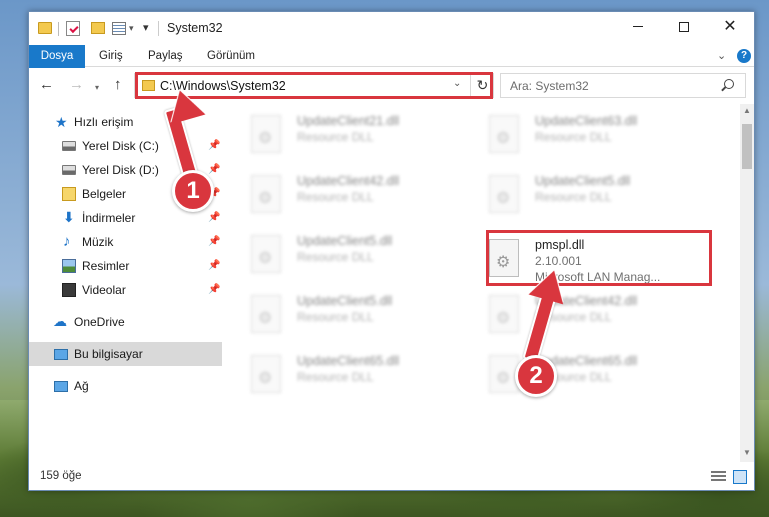 The width and height of the screenshot is (769, 517). What do you see at coordinates (76, 85) in the screenshot?
I see `forward-arrow-icon: →` at bounding box center [76, 85].